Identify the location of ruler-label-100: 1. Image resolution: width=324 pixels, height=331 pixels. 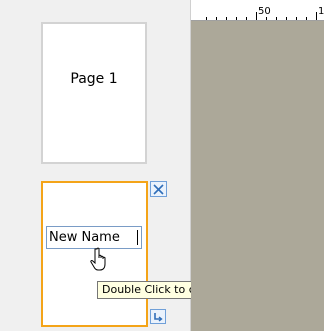
(321, 11).